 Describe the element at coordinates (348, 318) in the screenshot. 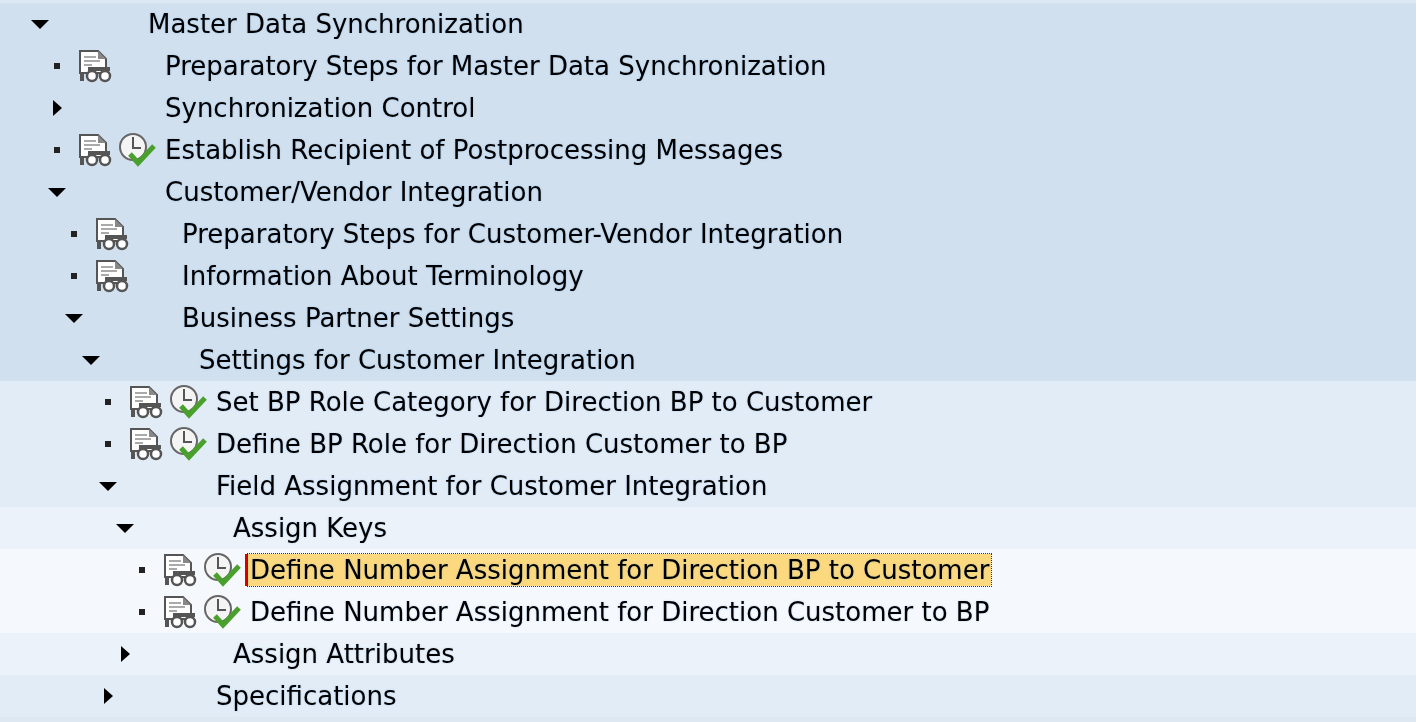

I see `tree-node-label: Business Partner Settings` at that location.